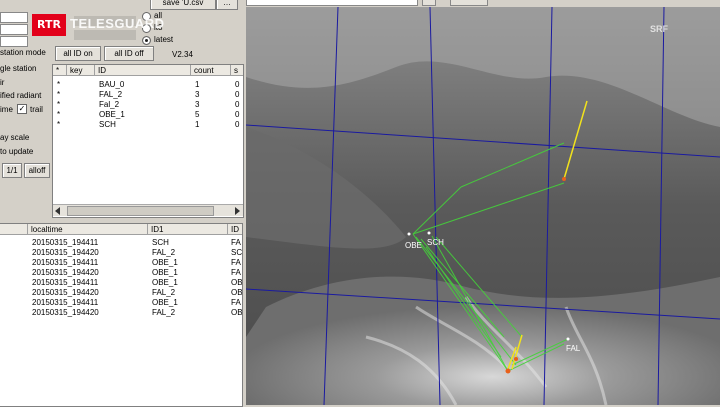 Image resolution: width=720 pixels, height=407 pixels. I want to click on table-row: 20150315_194411 OBE_1 OB, so click(121, 282).